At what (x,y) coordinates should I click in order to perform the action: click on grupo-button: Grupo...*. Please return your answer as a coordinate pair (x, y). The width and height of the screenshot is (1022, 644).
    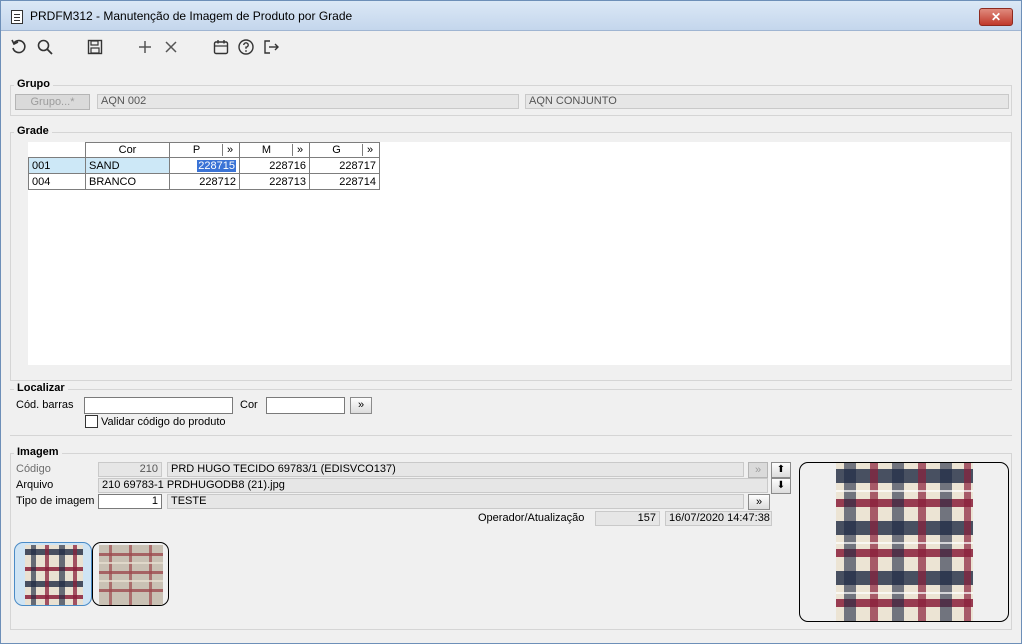
    Looking at the image, I should click on (52, 102).